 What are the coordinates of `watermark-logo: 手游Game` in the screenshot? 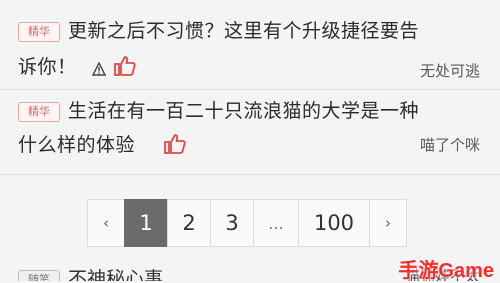 It's located at (446, 271).